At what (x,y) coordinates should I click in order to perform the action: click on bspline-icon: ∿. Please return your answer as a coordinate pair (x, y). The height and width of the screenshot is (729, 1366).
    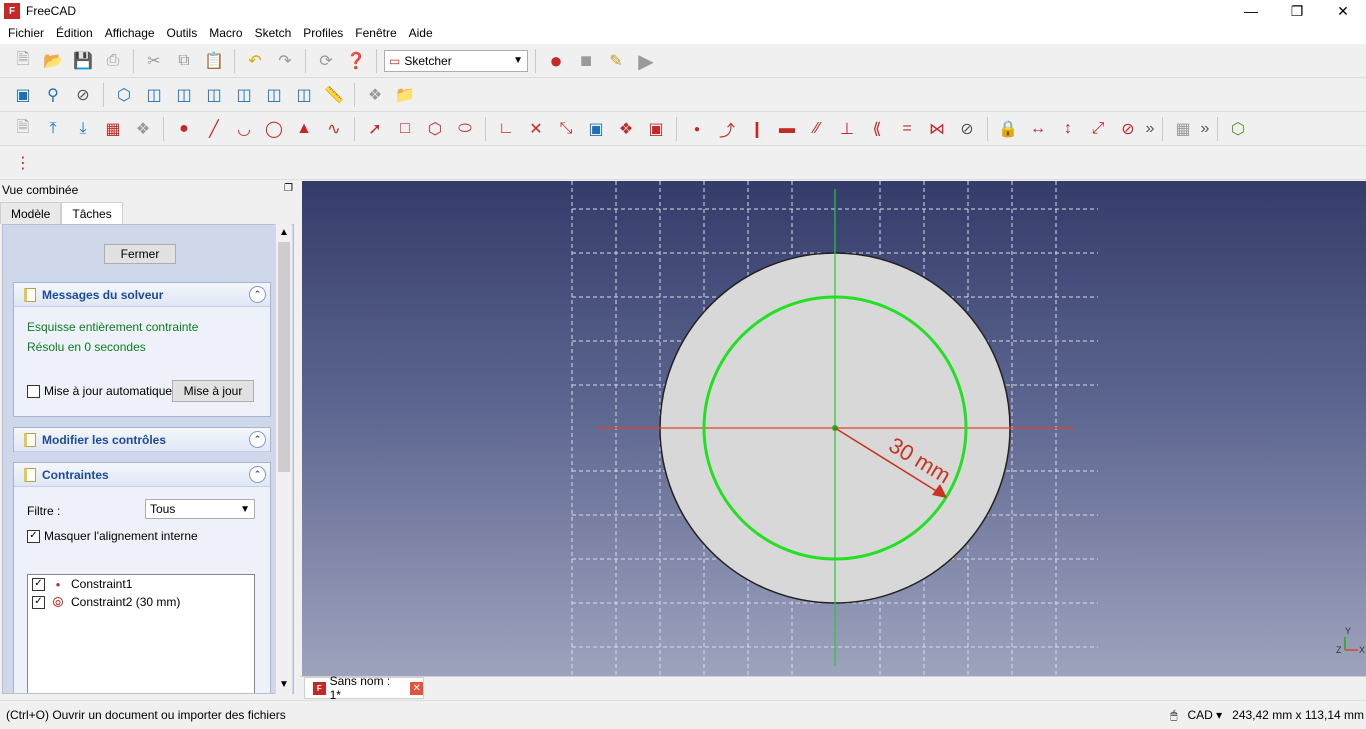
    Looking at the image, I should click on (334, 129).